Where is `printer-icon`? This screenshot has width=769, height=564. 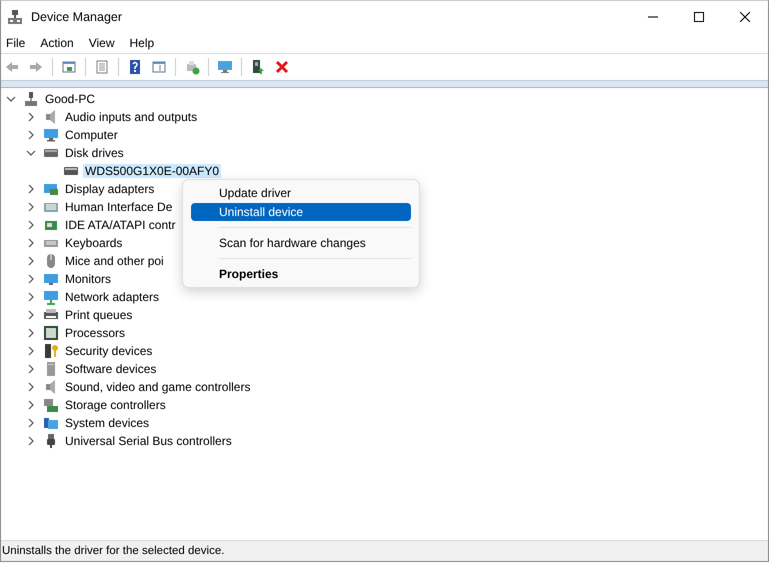
printer-icon is located at coordinates (192, 67).